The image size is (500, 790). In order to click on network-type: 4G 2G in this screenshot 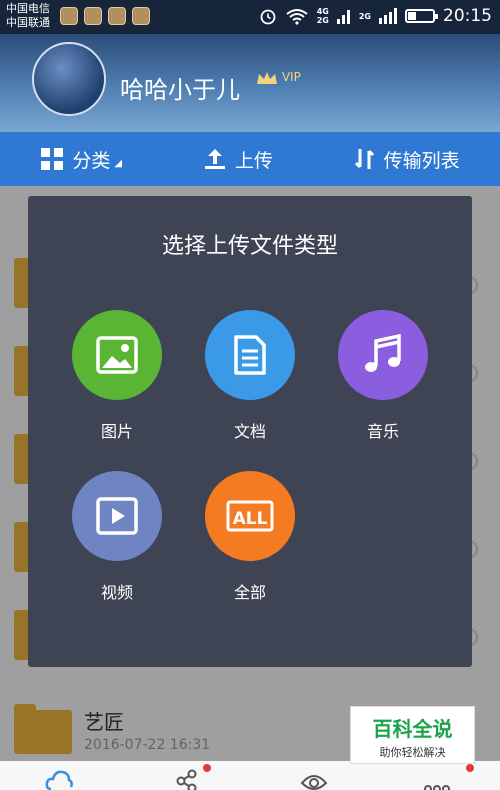, I will do `click(323, 16)`.